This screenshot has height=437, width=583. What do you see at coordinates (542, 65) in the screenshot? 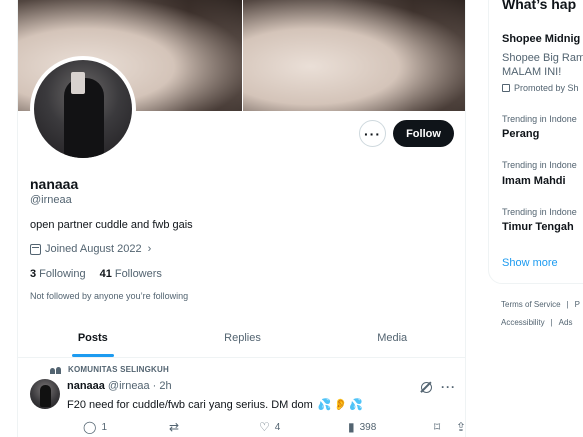
I see `promo-body: Shopee Big Ram MALAM INI!` at bounding box center [542, 65].